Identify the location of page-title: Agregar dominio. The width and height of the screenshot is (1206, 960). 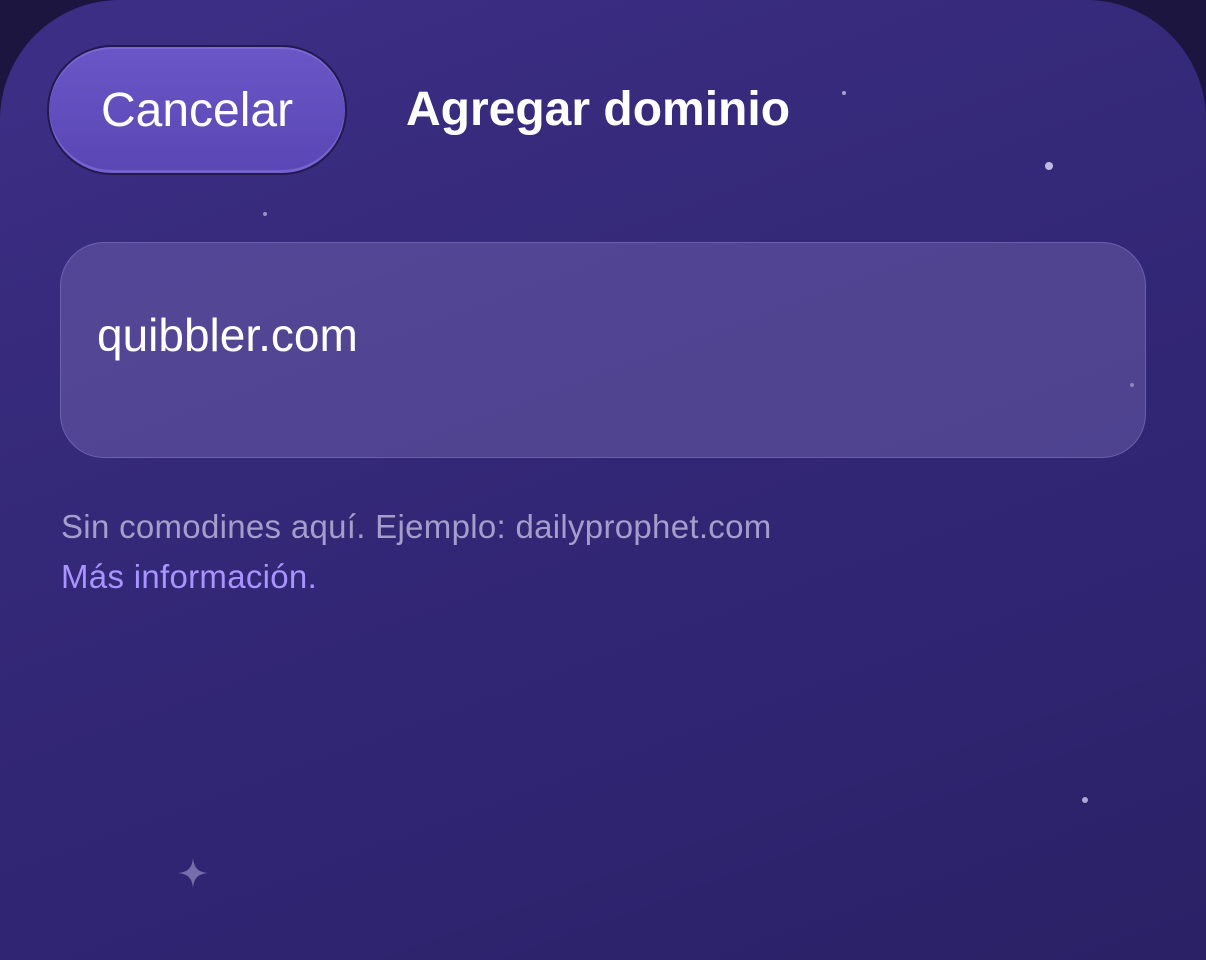
(598, 109).